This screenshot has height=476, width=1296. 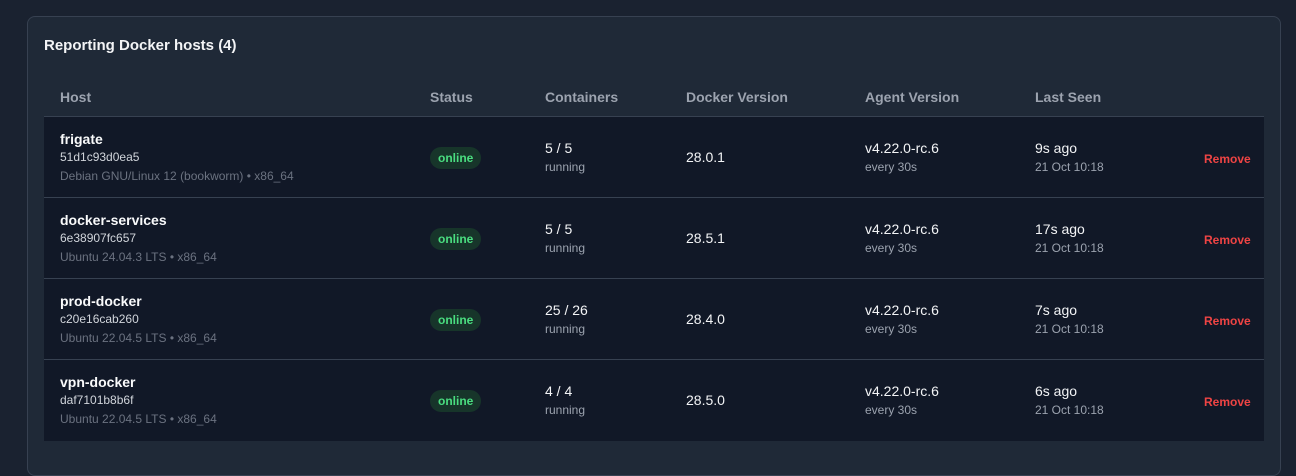 What do you see at coordinates (140, 45) in the screenshot?
I see `panel-title: Reporting Docker hosts (4)` at bounding box center [140, 45].